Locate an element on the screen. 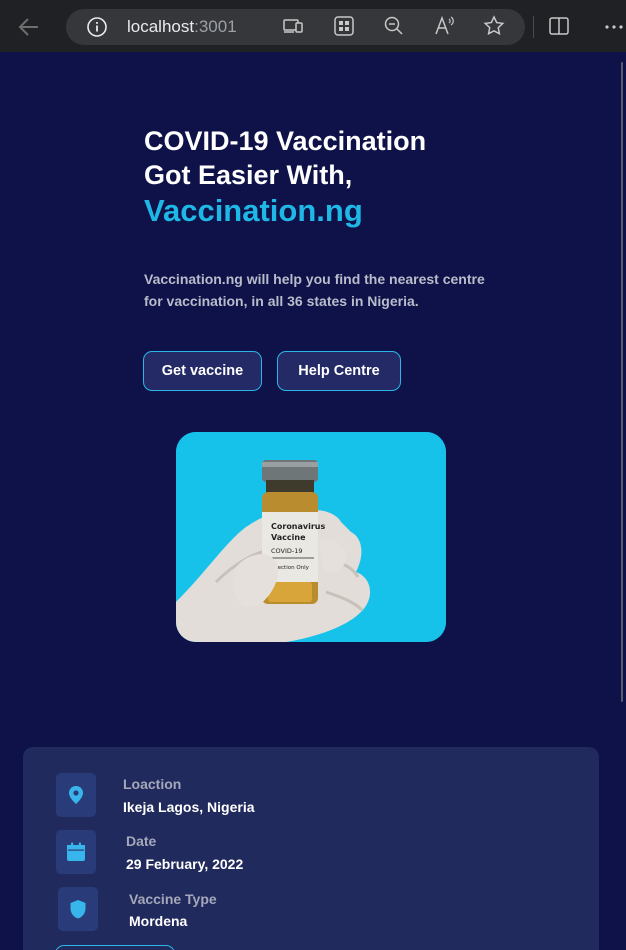 The height and width of the screenshot is (950, 626). date-value: 29 February, 2022 is located at coordinates (185, 864).